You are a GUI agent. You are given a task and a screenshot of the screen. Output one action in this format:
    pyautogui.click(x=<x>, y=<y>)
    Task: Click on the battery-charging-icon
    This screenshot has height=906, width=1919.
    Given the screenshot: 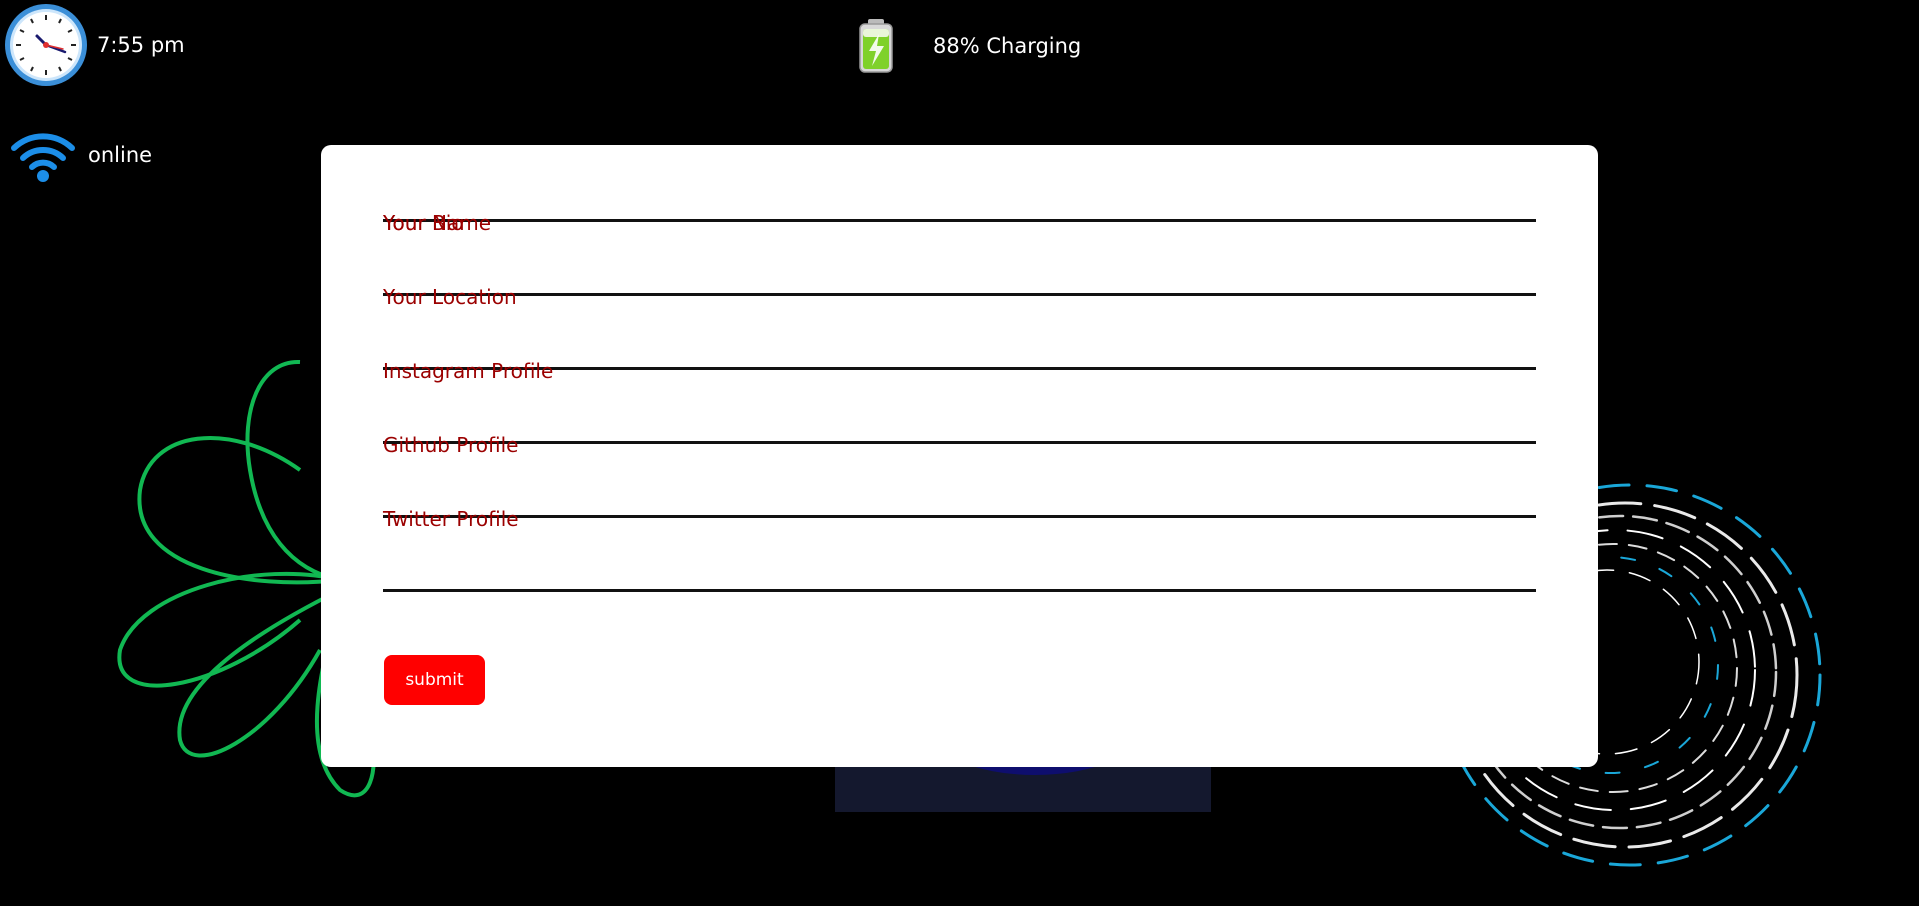 What is the action you would take?
    pyautogui.click(x=876, y=46)
    